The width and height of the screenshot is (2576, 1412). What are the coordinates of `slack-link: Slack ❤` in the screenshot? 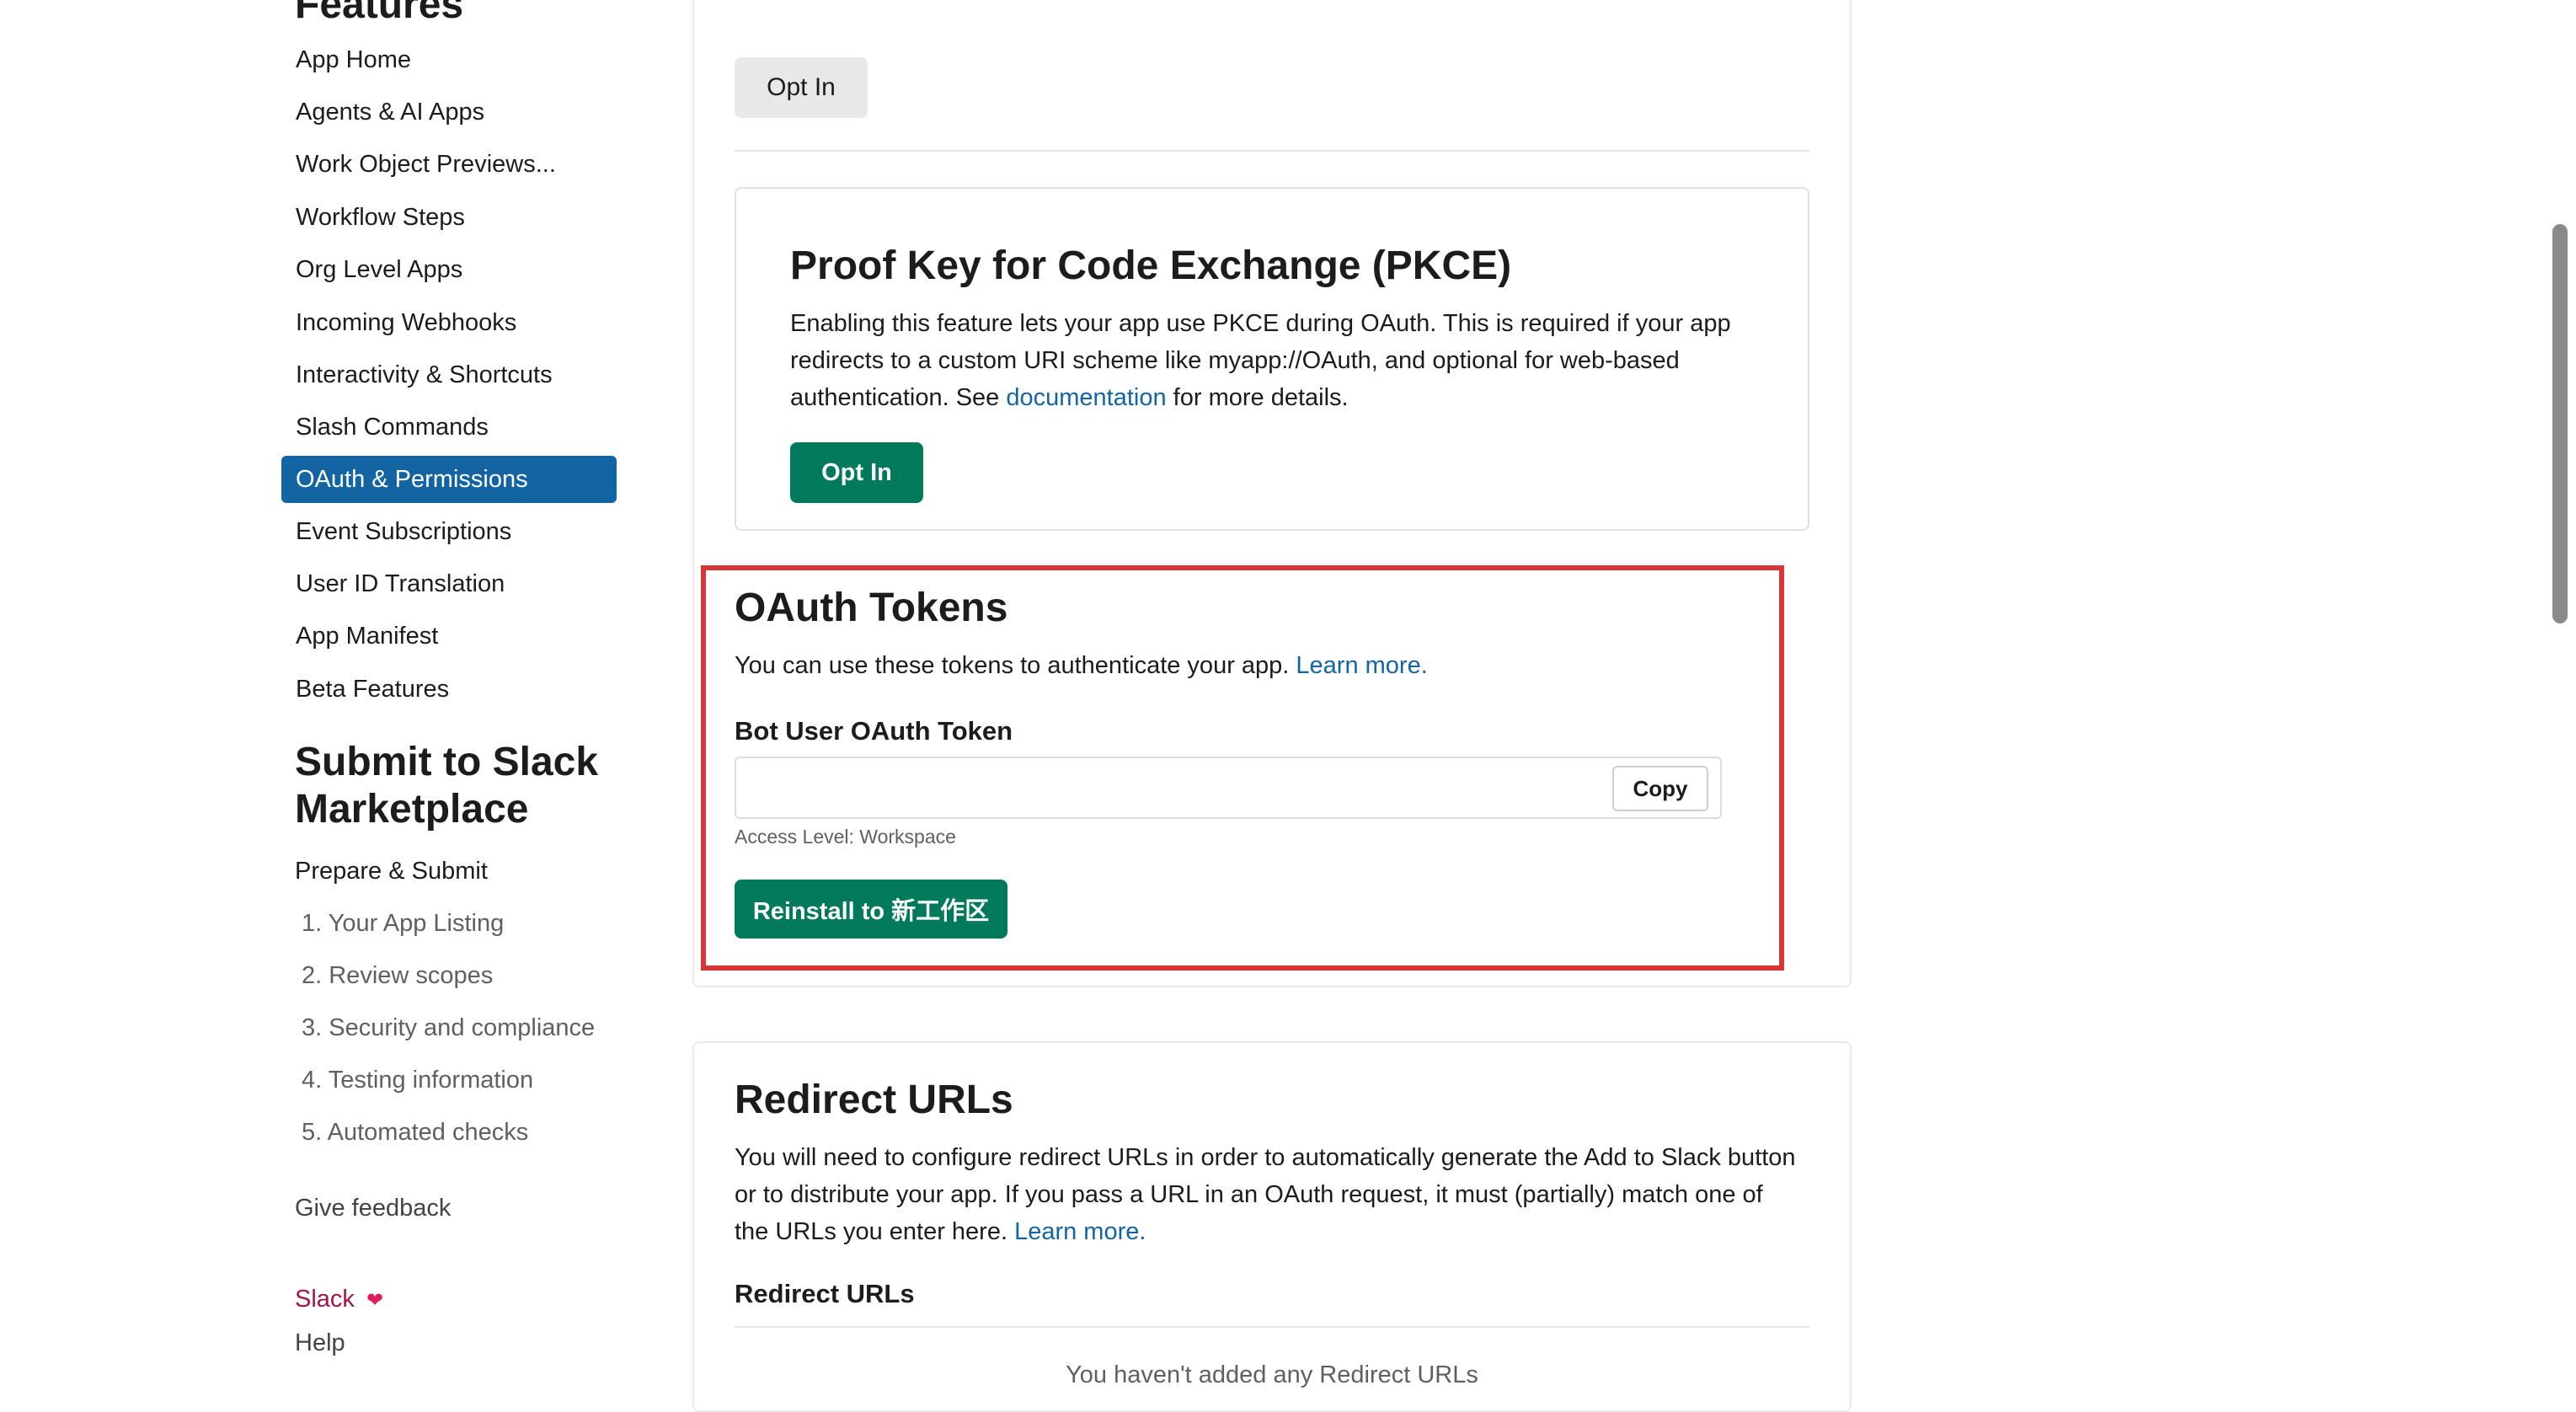 It's located at (339, 1300).